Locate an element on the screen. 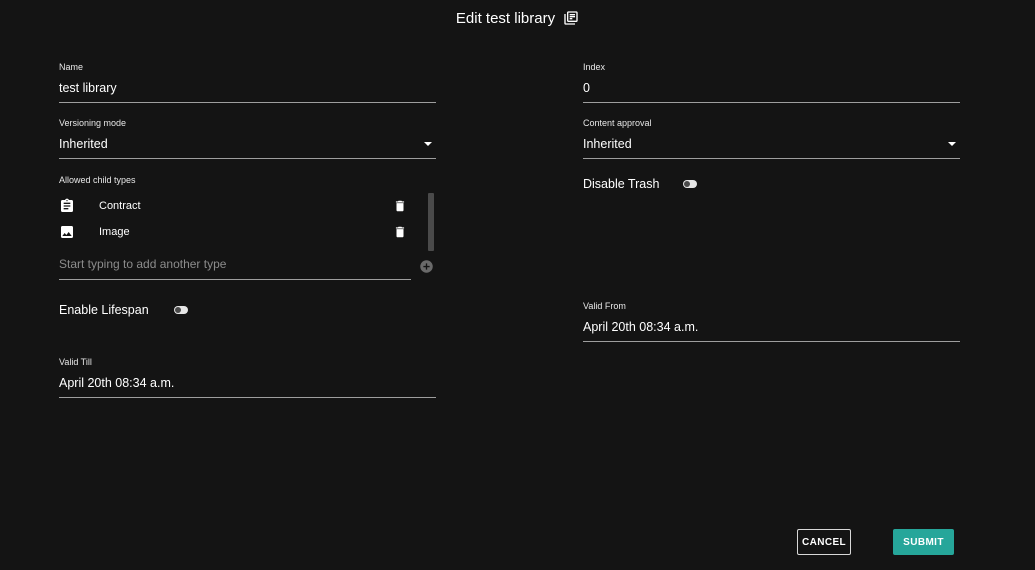 The image size is (1035, 570). child-type-name: Contract is located at coordinates (120, 206).